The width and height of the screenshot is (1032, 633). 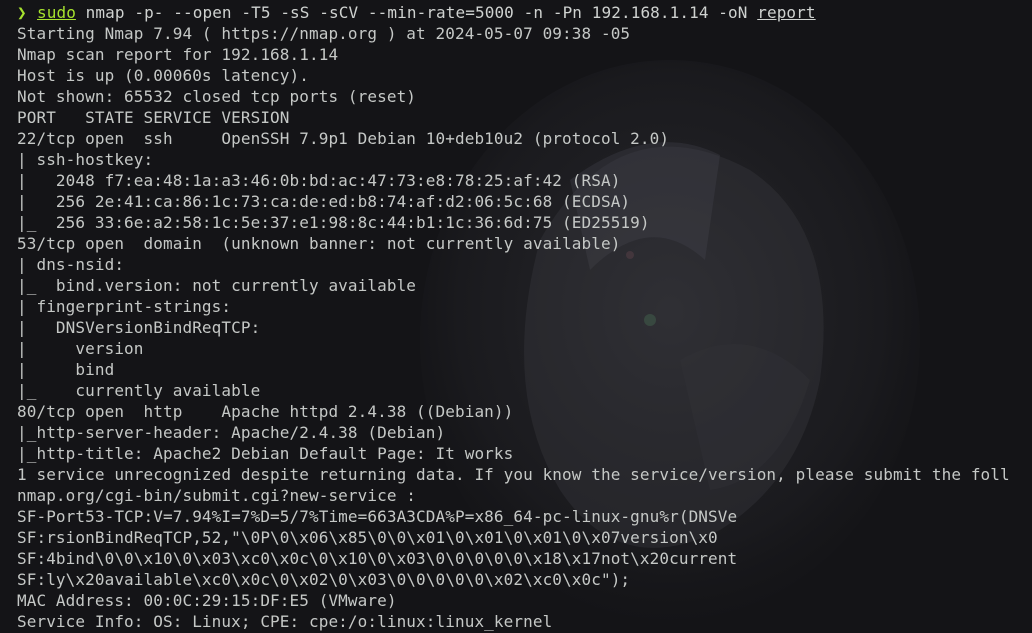 I want to click on output-line: |_ bind.version: not currently available, so click(x=217, y=285).